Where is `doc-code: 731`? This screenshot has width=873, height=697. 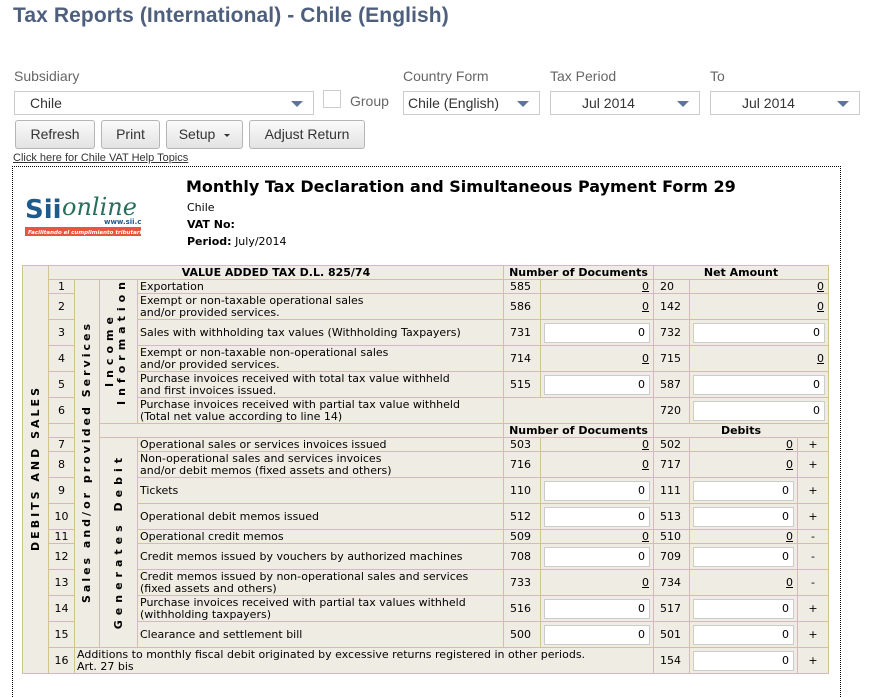 doc-code: 731 is located at coordinates (522, 332).